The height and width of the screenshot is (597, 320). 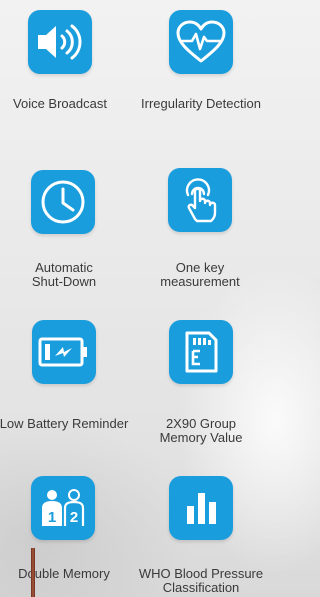 What do you see at coordinates (201, 437) in the screenshot?
I see `memory-value-label-line-2: Memory Value` at bounding box center [201, 437].